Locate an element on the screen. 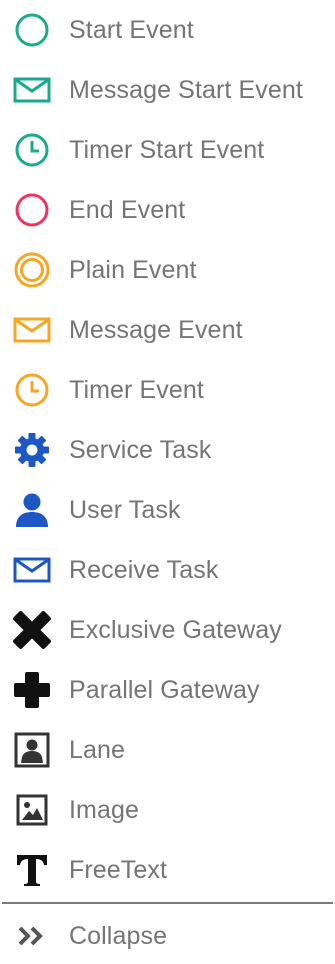 The height and width of the screenshot is (964, 335). gear-icon is located at coordinates (32, 450).